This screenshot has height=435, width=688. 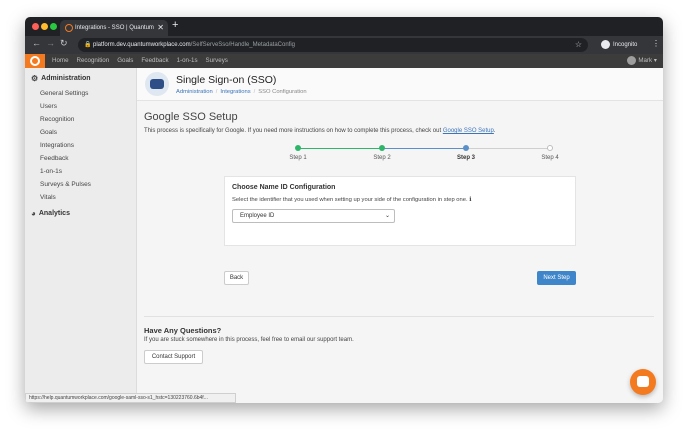 What do you see at coordinates (187, 61) in the screenshot?
I see `nav-1-on-1s: 1-on-1s` at bounding box center [187, 61].